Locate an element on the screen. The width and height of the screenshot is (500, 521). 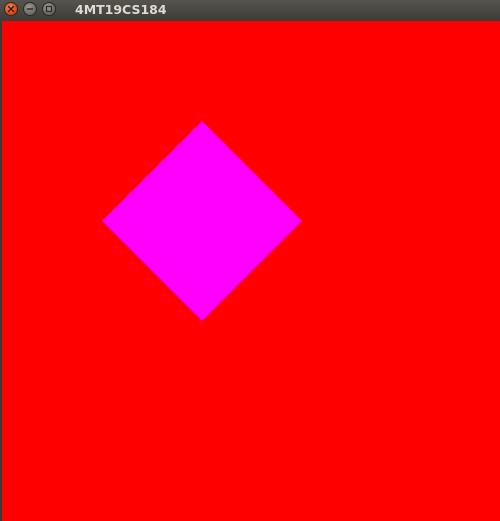
maximize-button is located at coordinates (49, 9).